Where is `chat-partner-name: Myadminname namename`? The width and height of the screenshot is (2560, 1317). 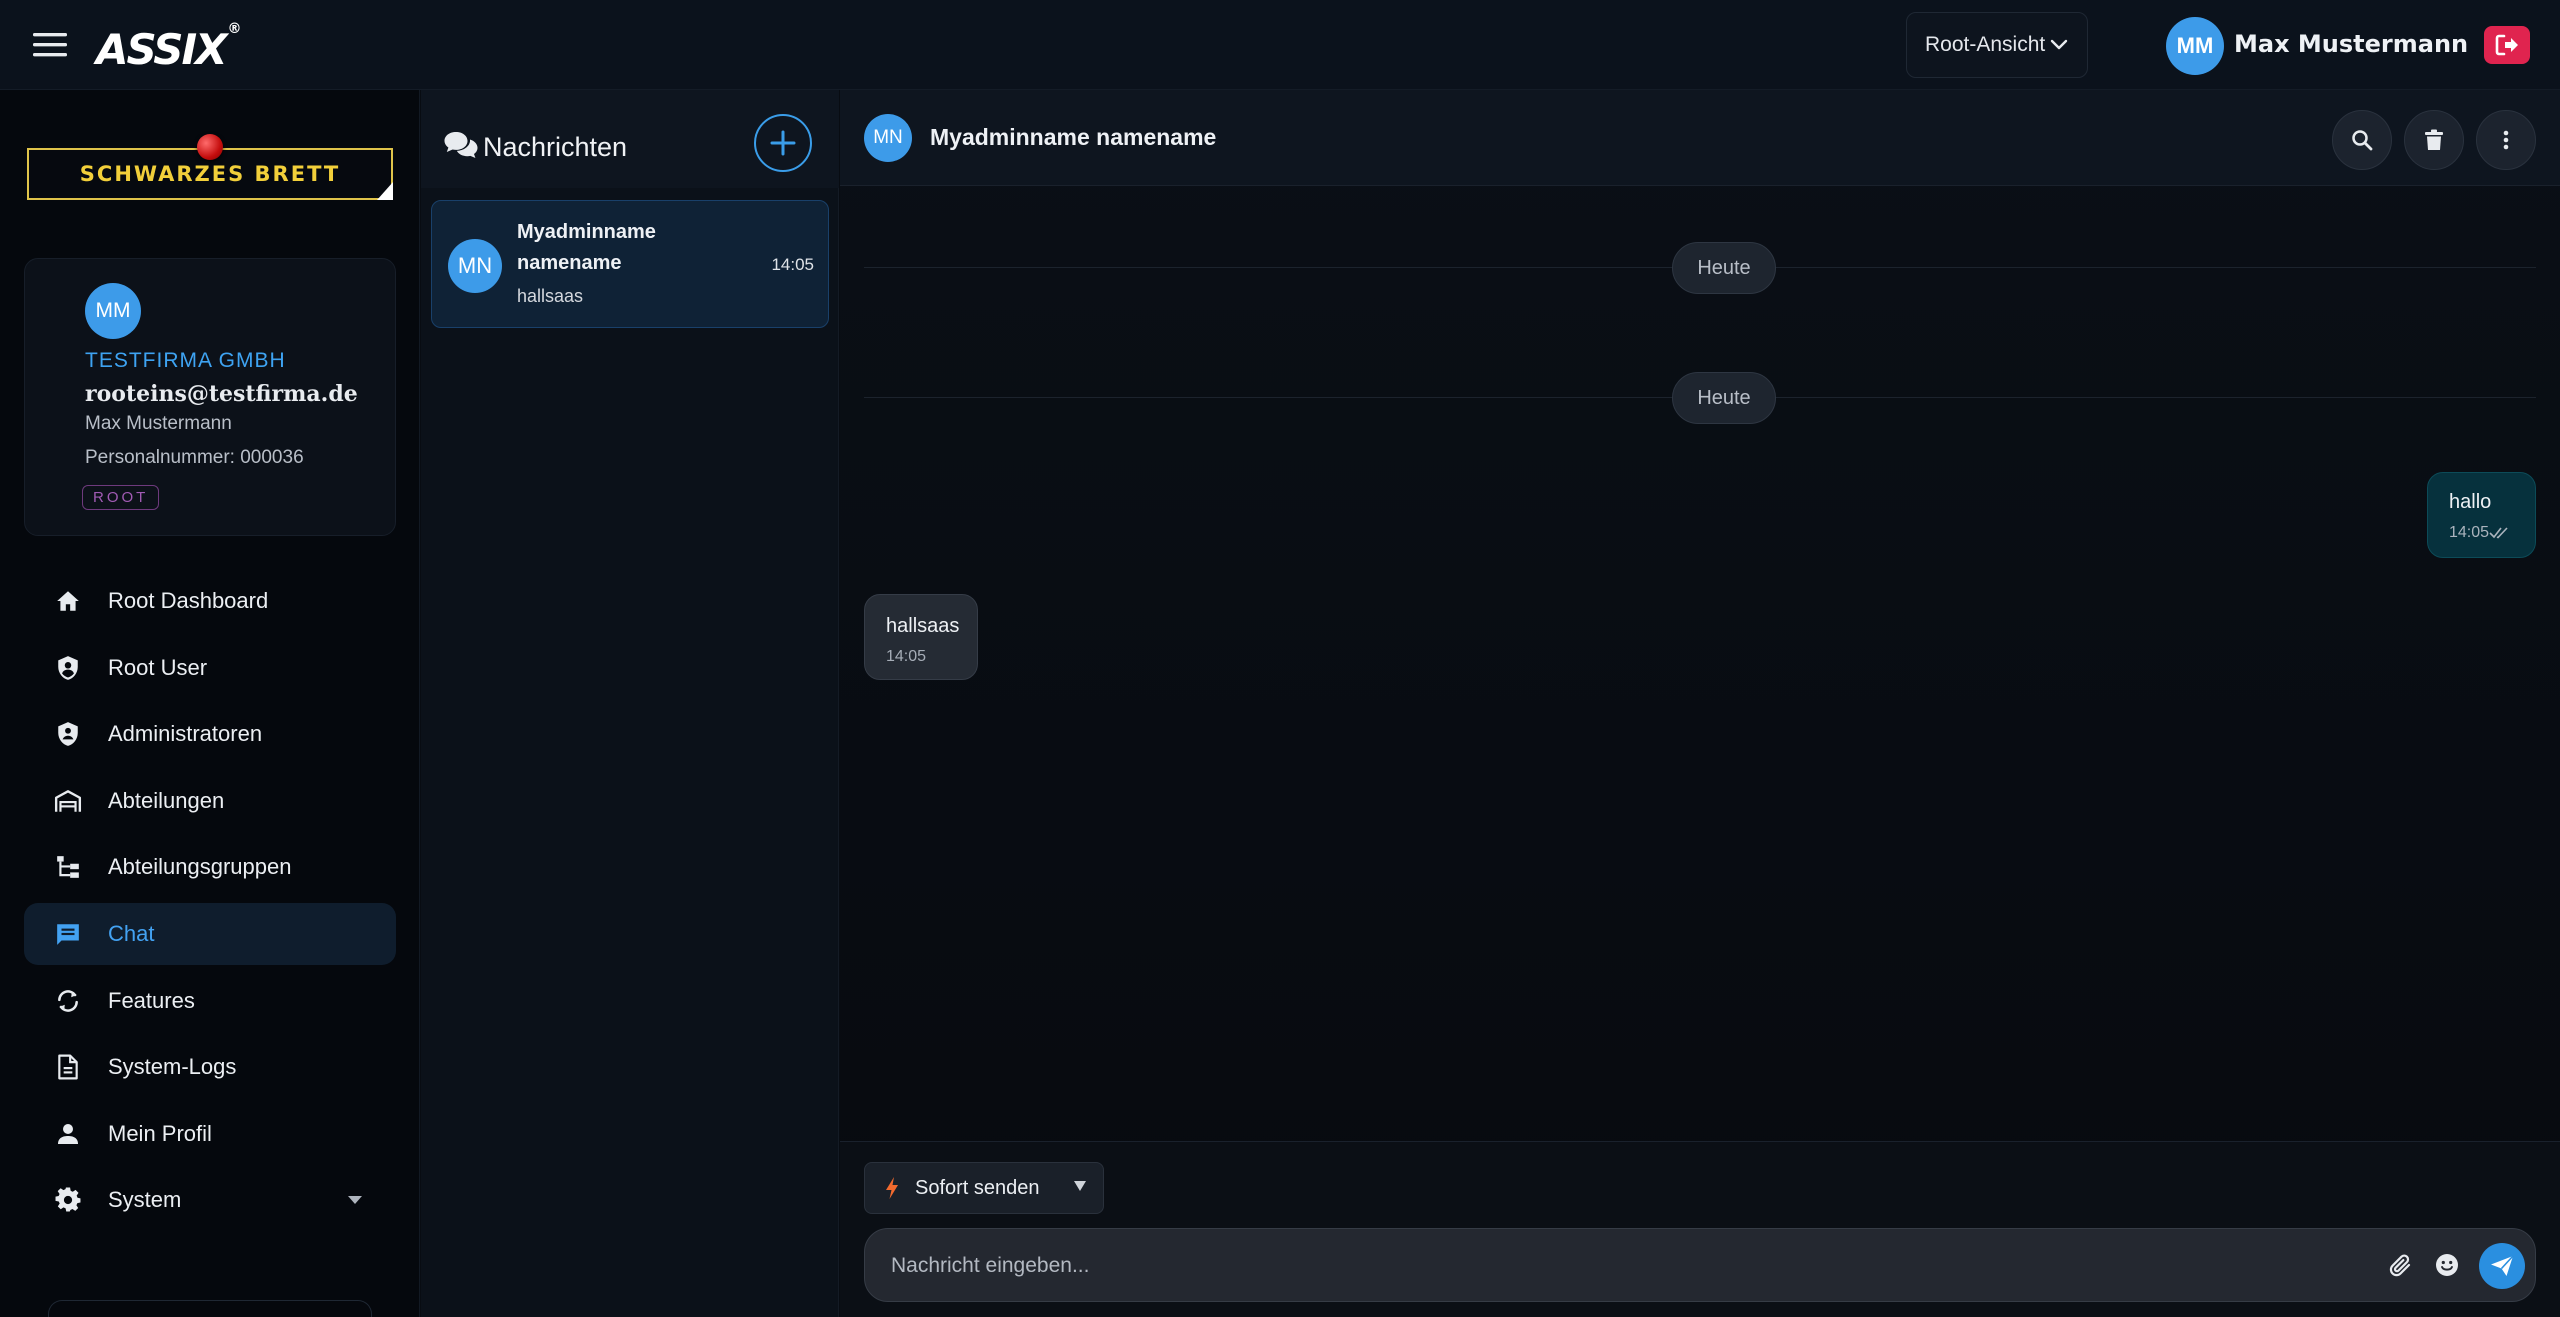
chat-partner-name: Myadminname namename is located at coordinates (1073, 137).